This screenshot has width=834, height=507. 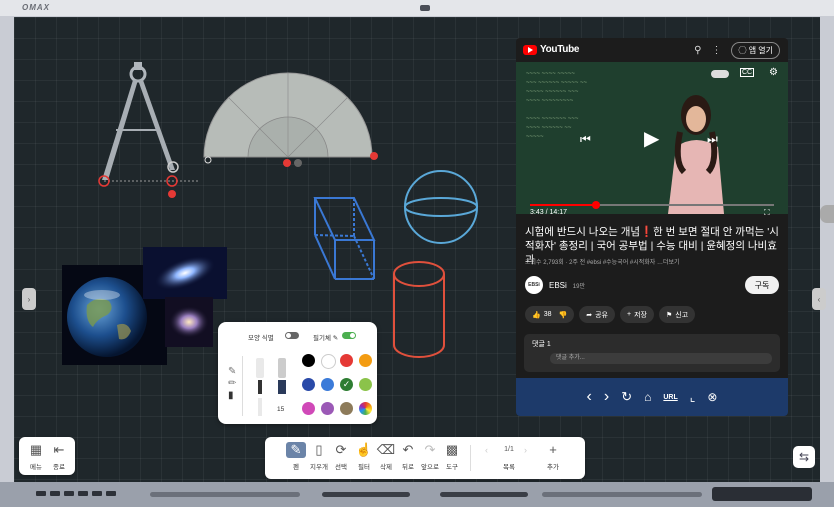 What do you see at coordinates (185, 273) in the screenshot?
I see `galaxy-image` at bounding box center [185, 273].